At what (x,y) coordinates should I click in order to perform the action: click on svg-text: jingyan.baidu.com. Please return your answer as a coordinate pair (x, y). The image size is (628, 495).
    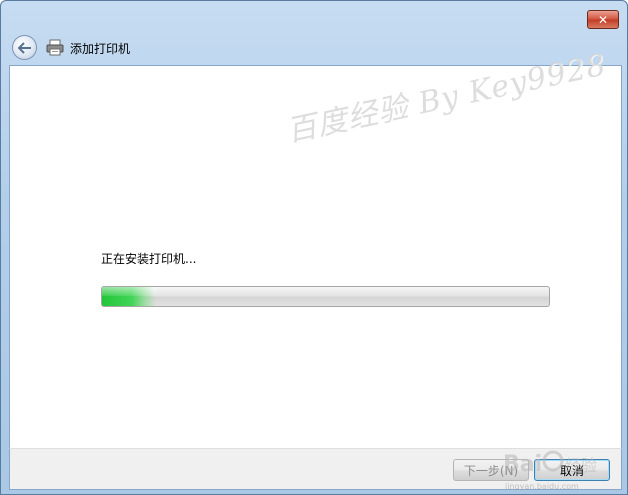
    Looking at the image, I should click on (541, 486).